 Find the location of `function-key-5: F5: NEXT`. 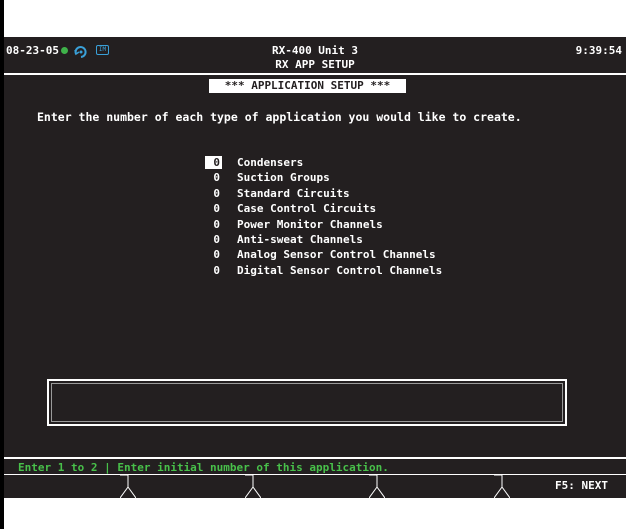

function-key-5: F5: NEXT is located at coordinates (564, 486).